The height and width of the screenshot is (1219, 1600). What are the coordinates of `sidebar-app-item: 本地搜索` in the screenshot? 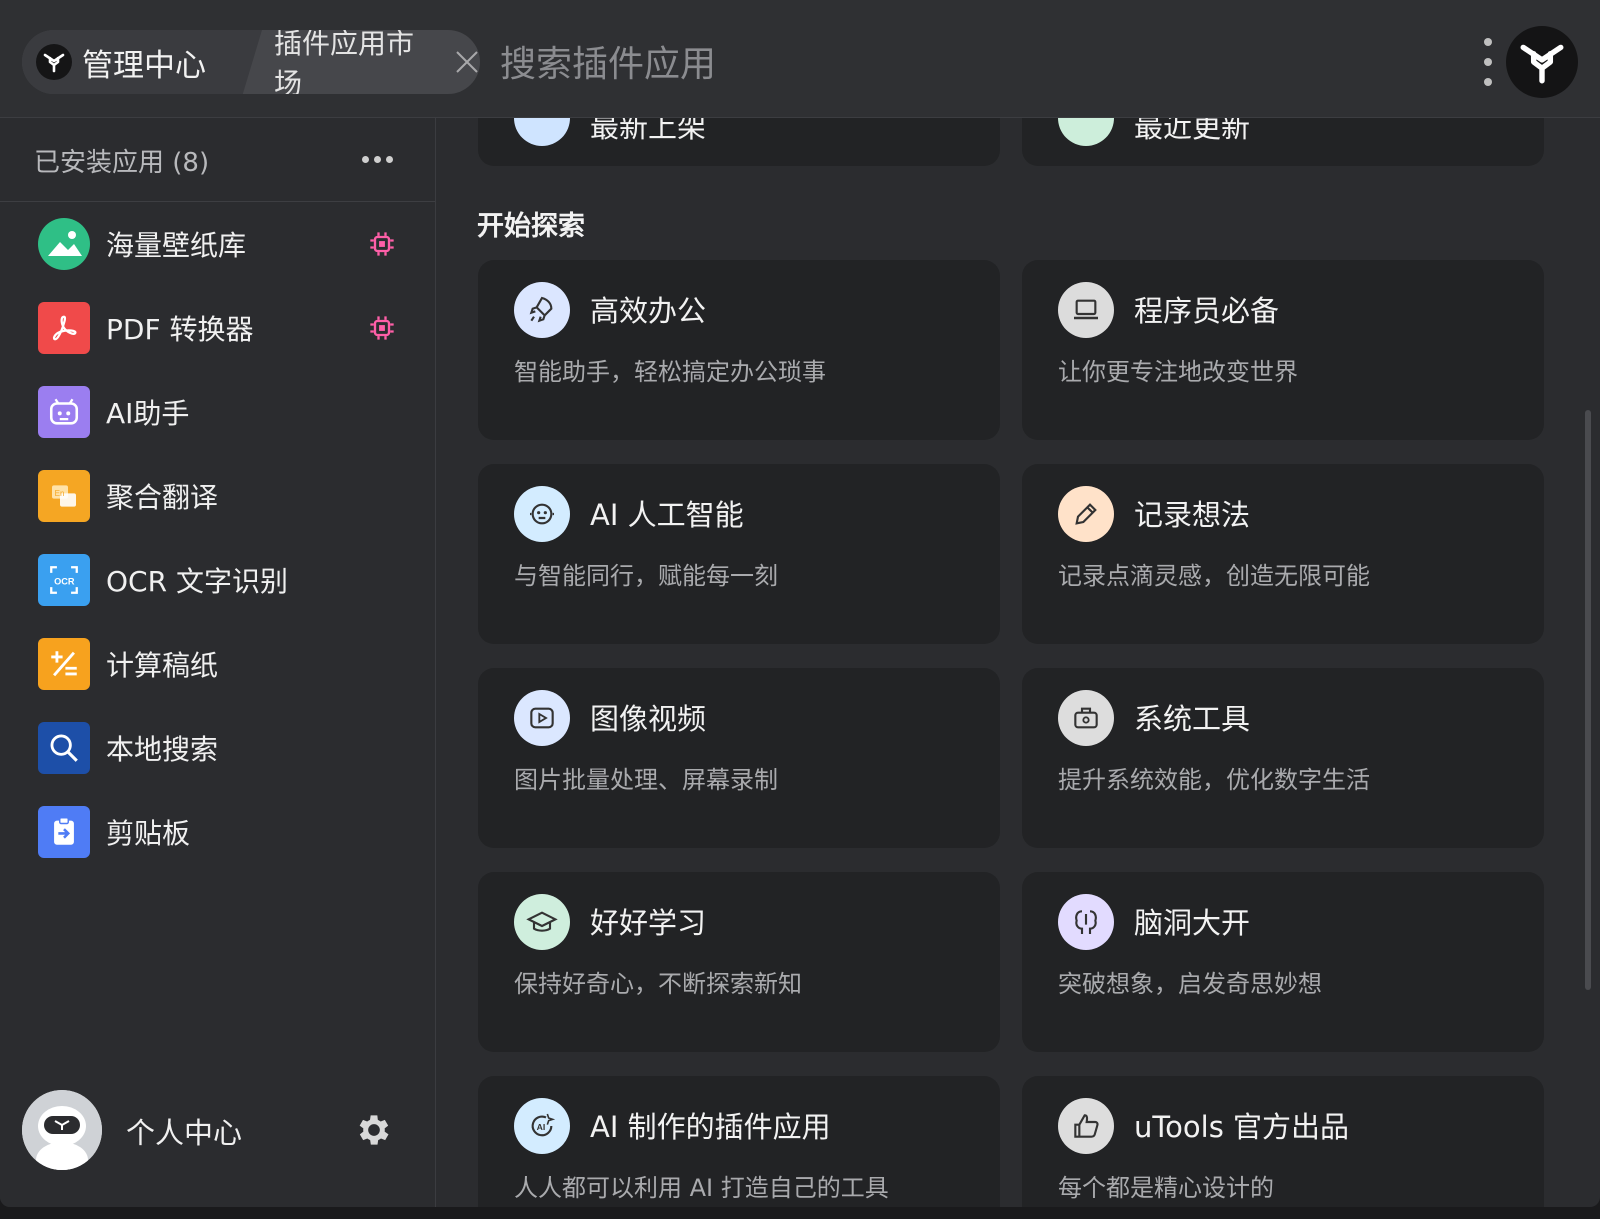 It's located at (218, 748).